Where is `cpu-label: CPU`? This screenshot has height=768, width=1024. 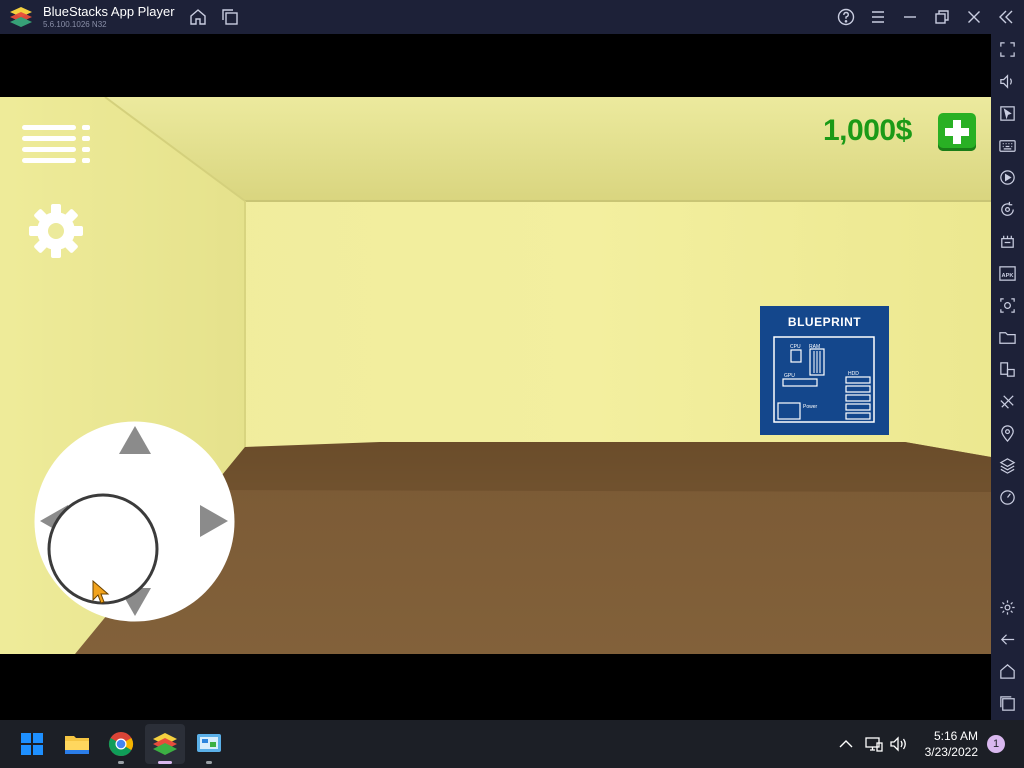 cpu-label: CPU is located at coordinates (795, 347).